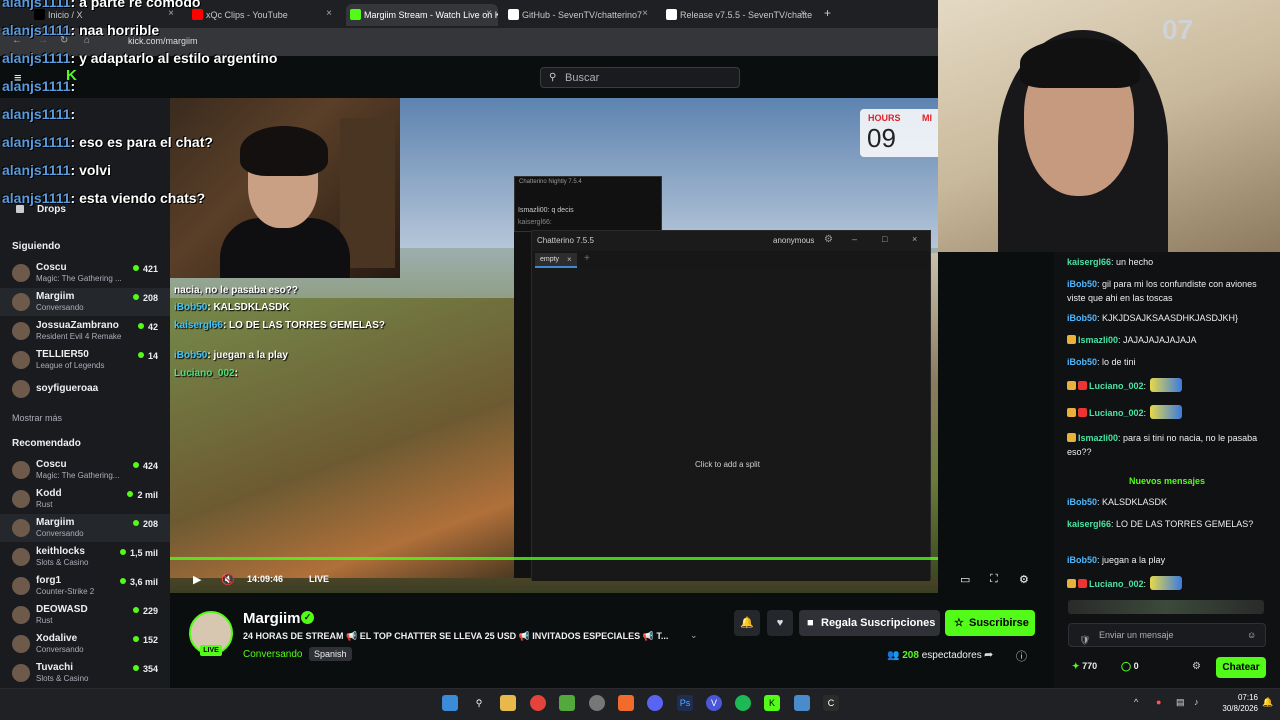  I want to click on add-split-hint: Click to add a split, so click(727, 464).